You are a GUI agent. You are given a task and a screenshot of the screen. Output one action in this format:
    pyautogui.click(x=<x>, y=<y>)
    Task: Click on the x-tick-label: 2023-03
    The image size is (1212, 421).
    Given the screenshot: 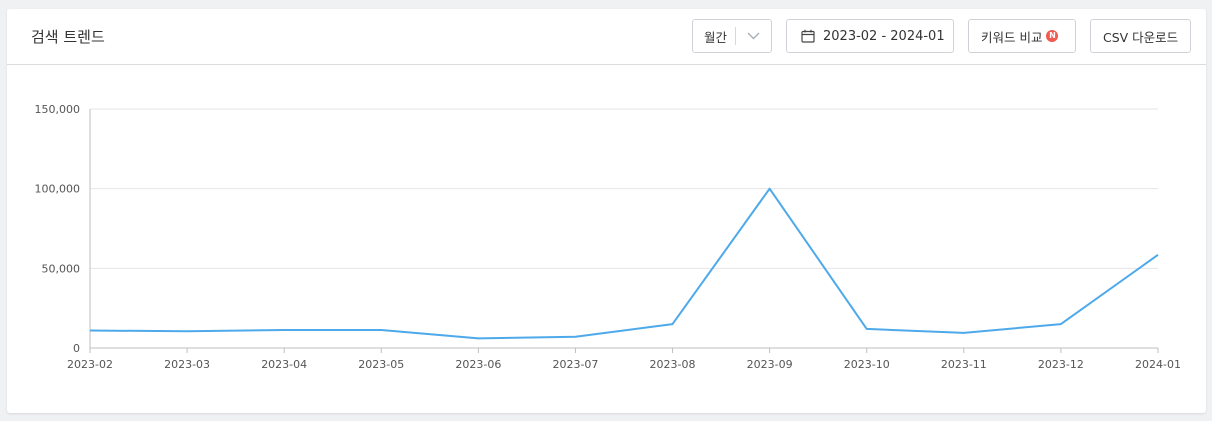 What is the action you would take?
    pyautogui.click(x=187, y=364)
    